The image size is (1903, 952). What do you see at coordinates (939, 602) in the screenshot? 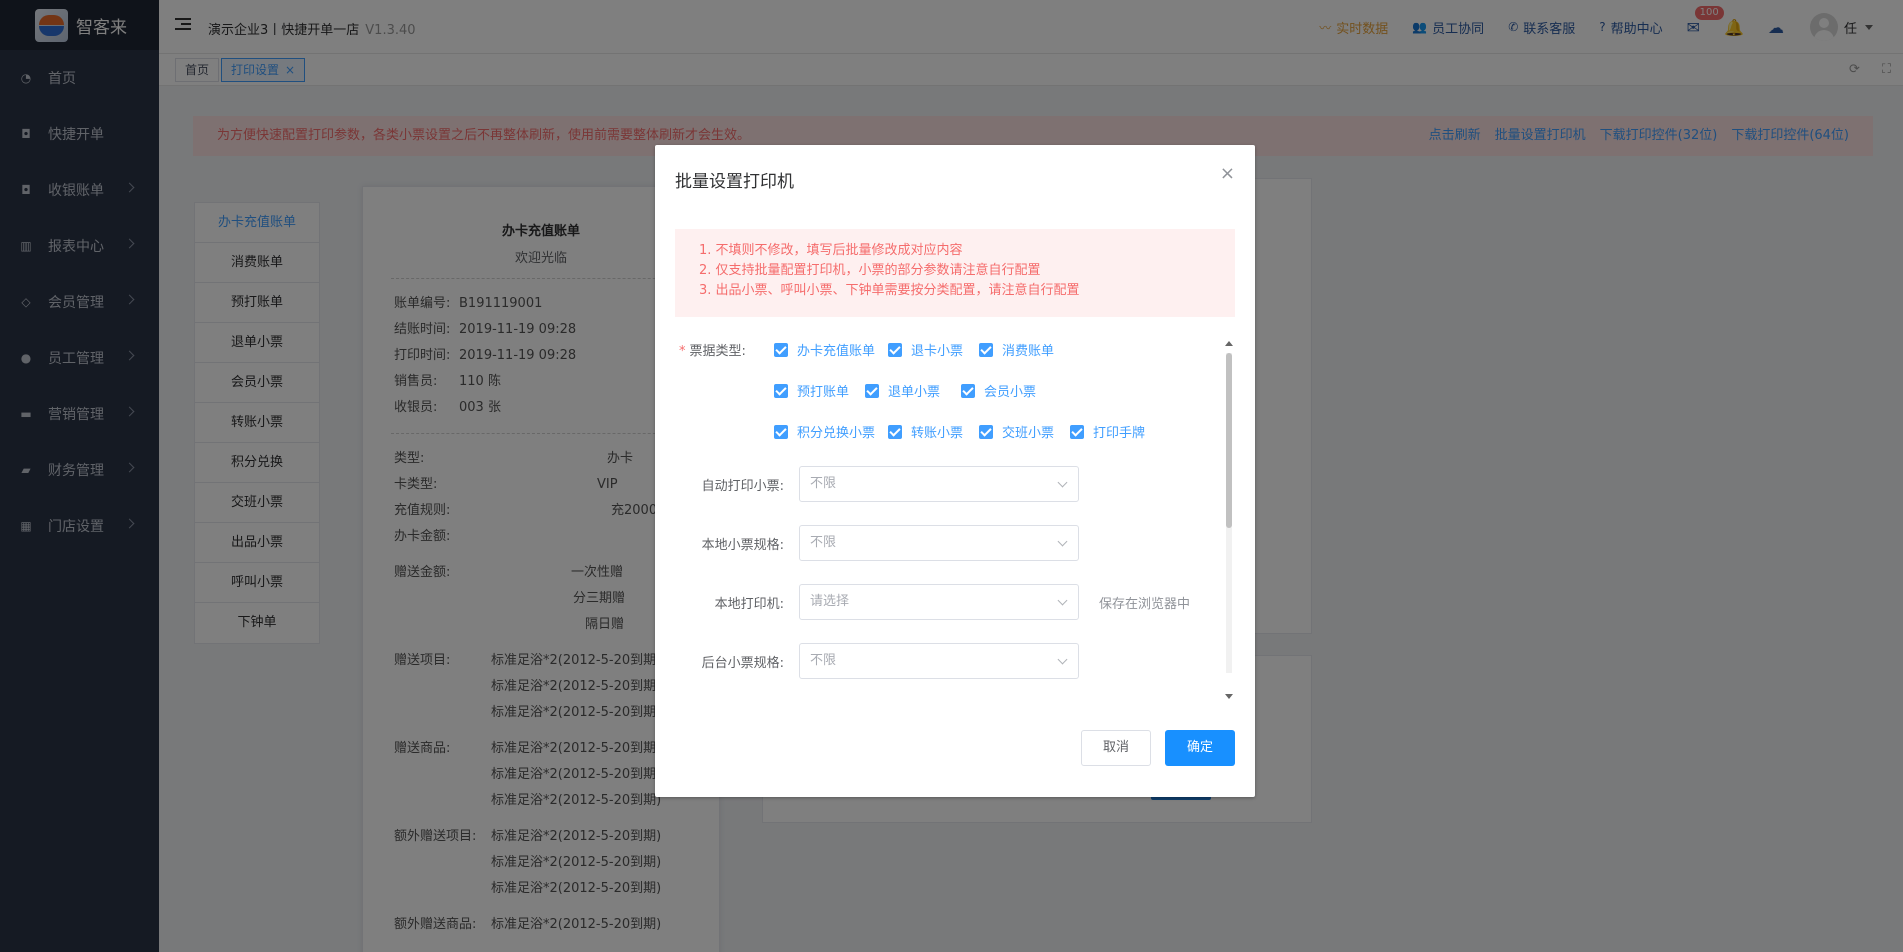
I see `printer-select: 请选择` at bounding box center [939, 602].